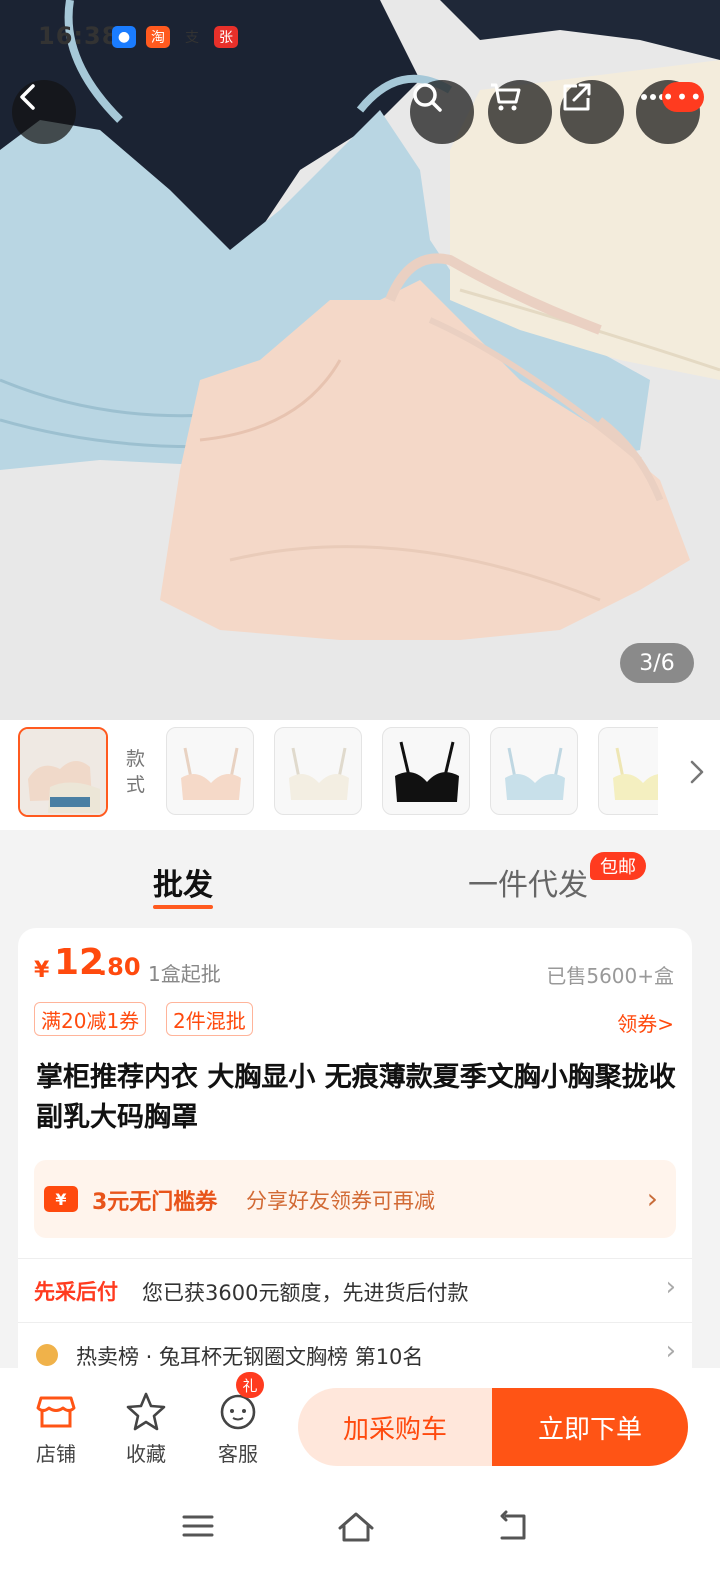 The width and height of the screenshot is (720, 1592). Describe the element at coordinates (155, 1202) in the screenshot. I see `coupon-title: 3元无门槛券` at that location.